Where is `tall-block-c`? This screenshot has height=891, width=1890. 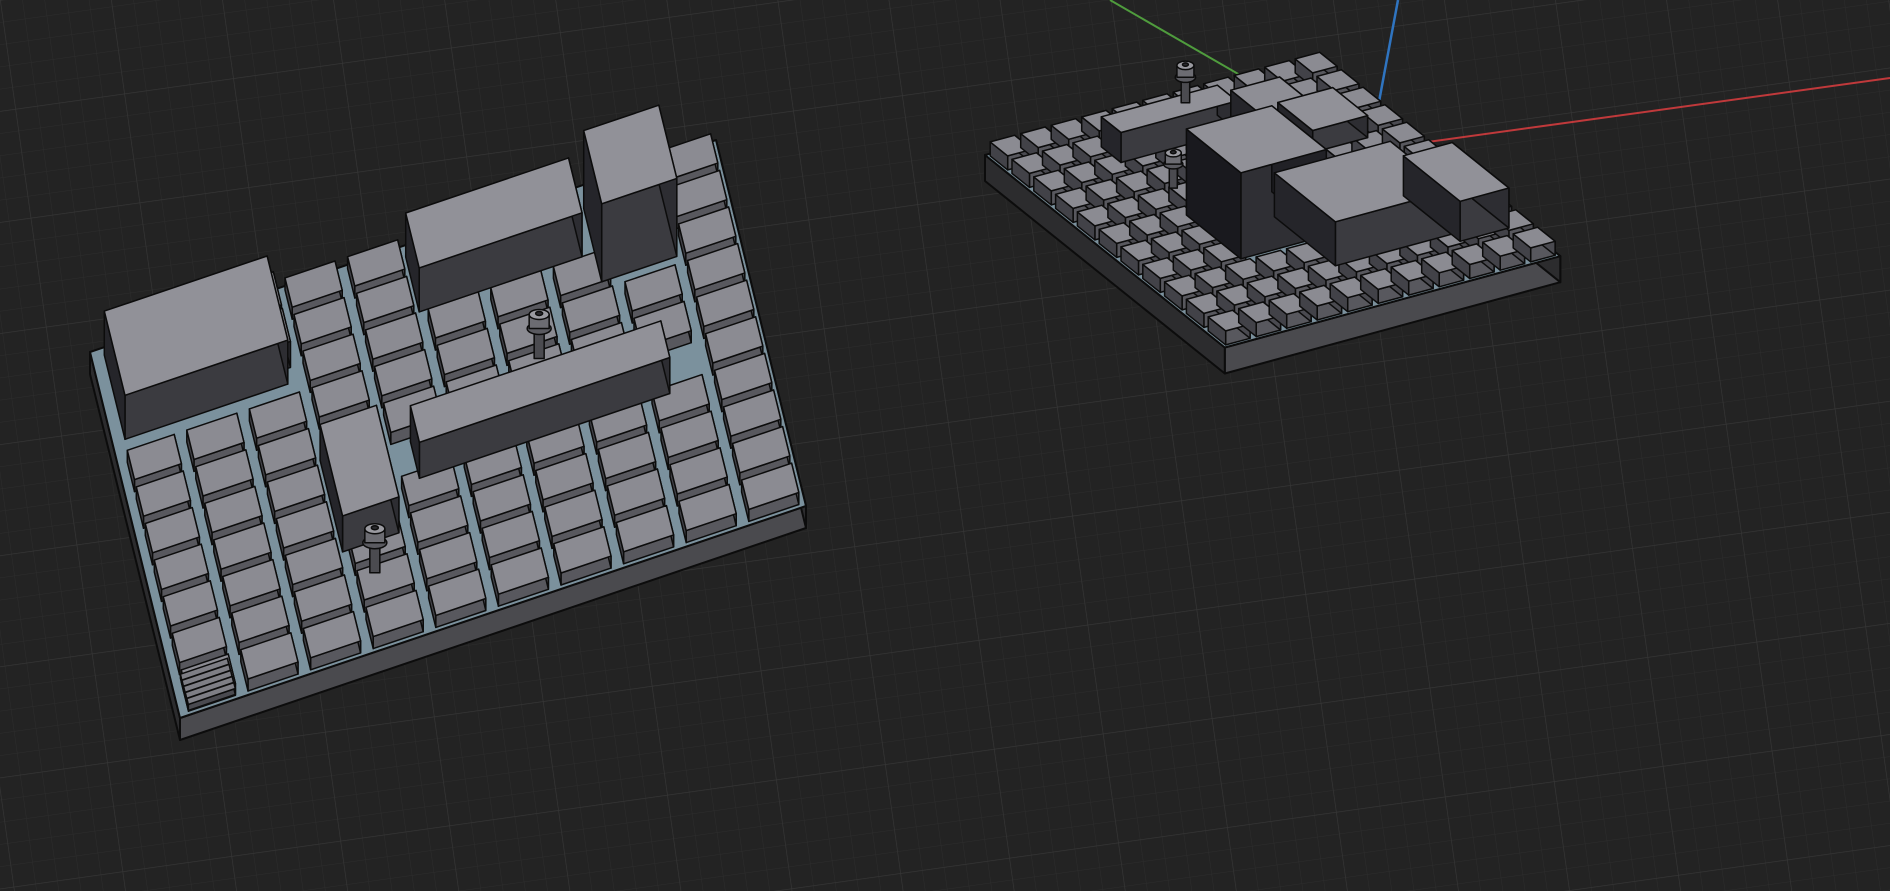 tall-block-c is located at coordinates (630, 193).